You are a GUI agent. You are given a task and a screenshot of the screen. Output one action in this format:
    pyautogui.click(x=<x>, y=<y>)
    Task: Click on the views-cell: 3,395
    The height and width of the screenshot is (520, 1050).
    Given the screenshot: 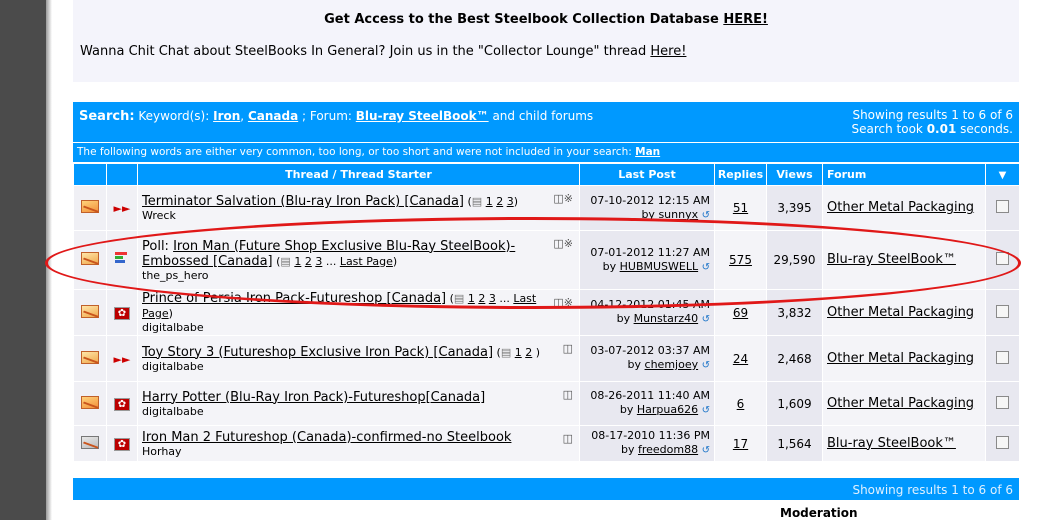 What is the action you would take?
    pyautogui.click(x=794, y=208)
    